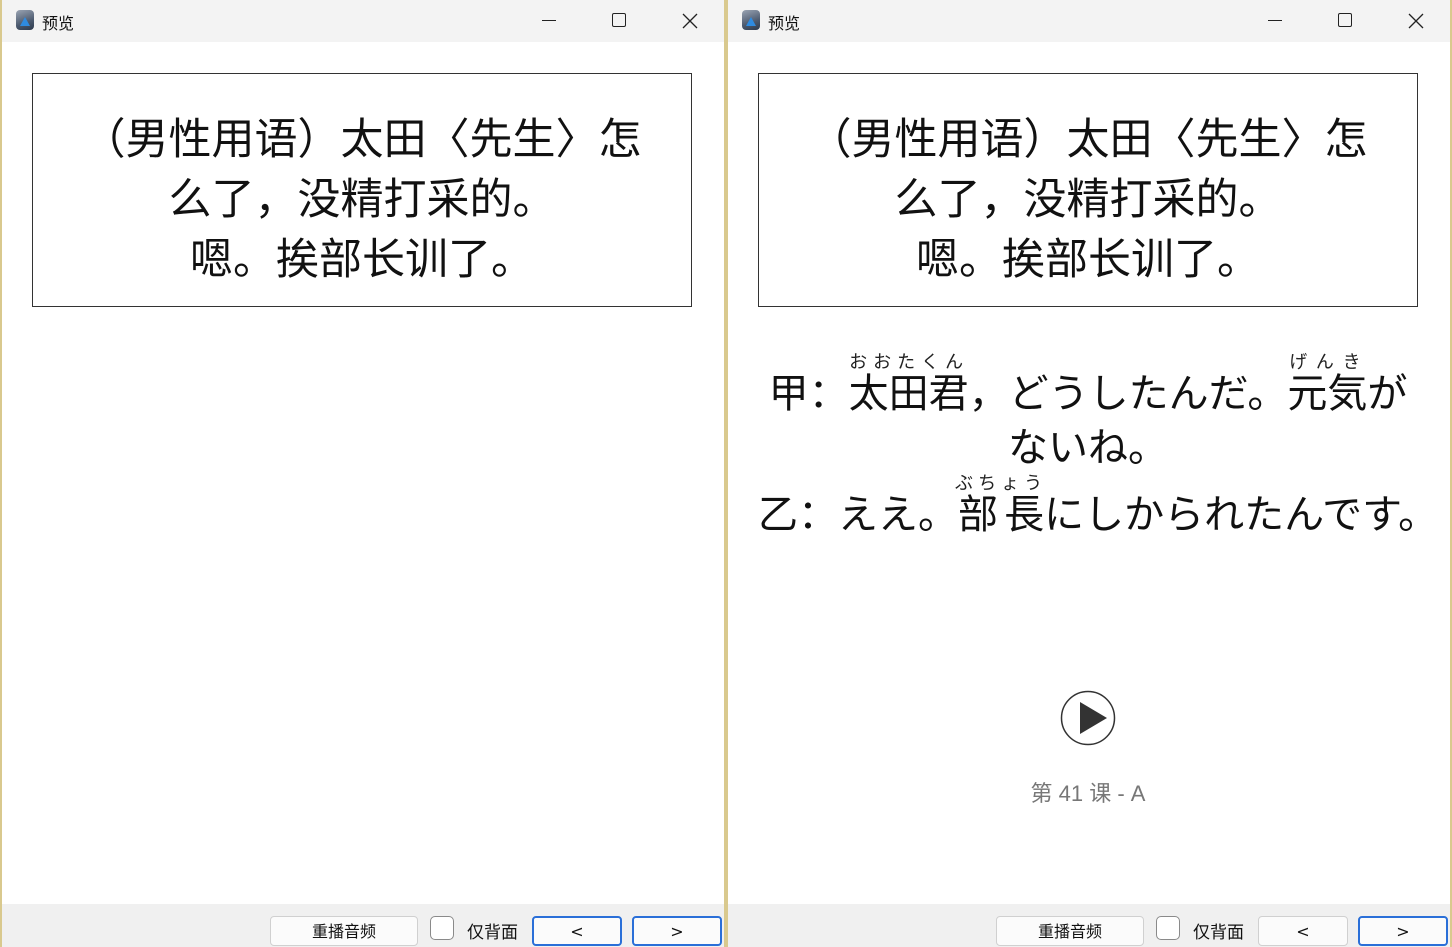 Image resolution: width=1452 pixels, height=947 pixels. I want to click on ruby-word: 部長ぶちょう, so click(1001, 505).